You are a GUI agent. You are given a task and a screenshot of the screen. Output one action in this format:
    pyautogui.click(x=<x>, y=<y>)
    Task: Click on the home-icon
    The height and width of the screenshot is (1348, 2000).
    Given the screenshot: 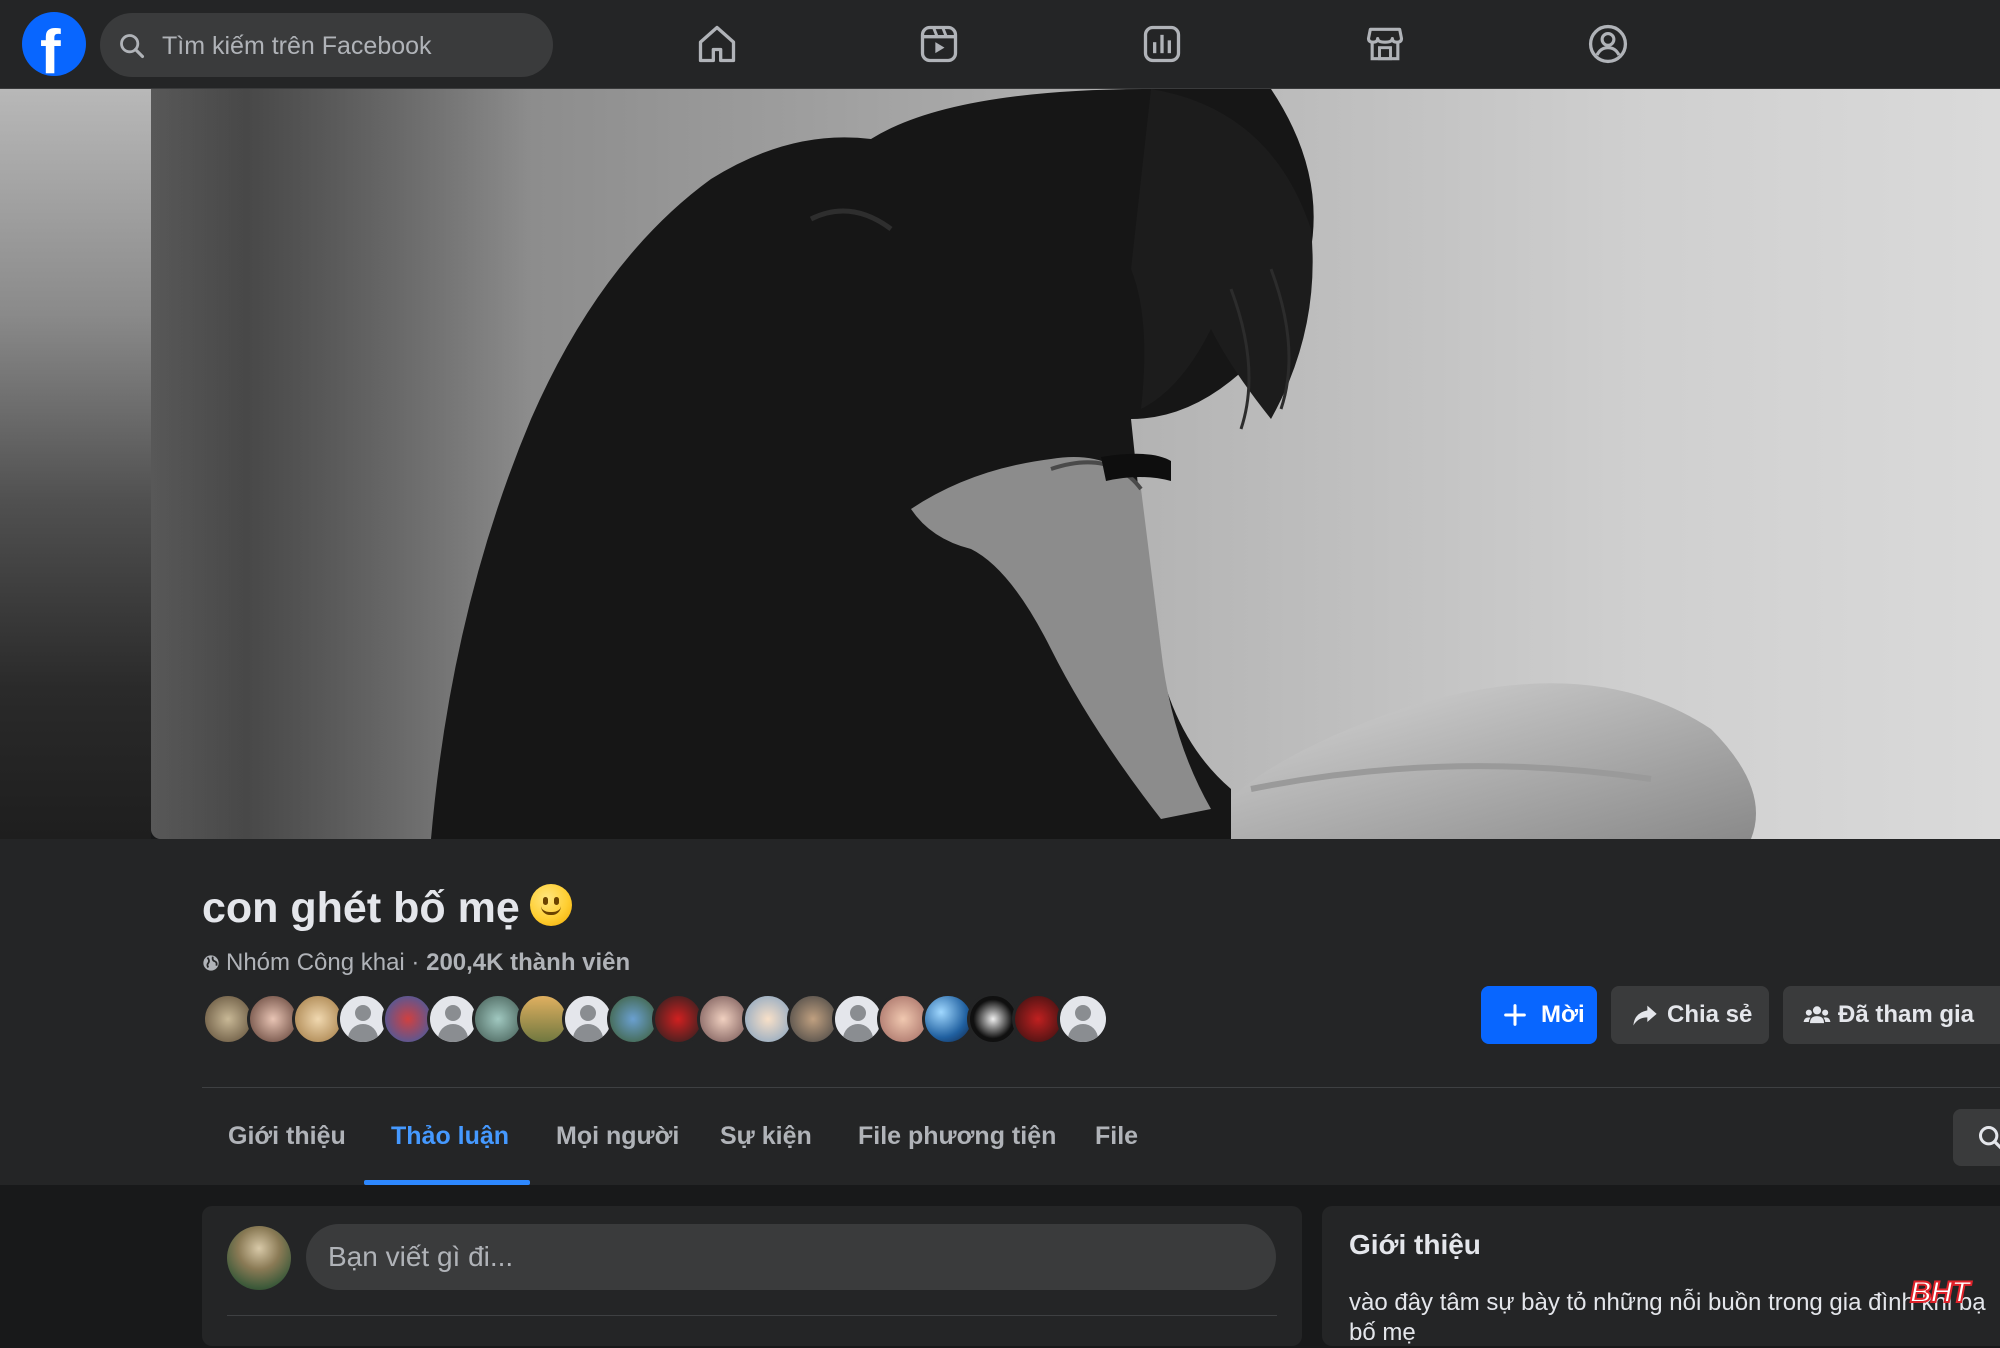 What is the action you would take?
    pyautogui.click(x=717, y=44)
    